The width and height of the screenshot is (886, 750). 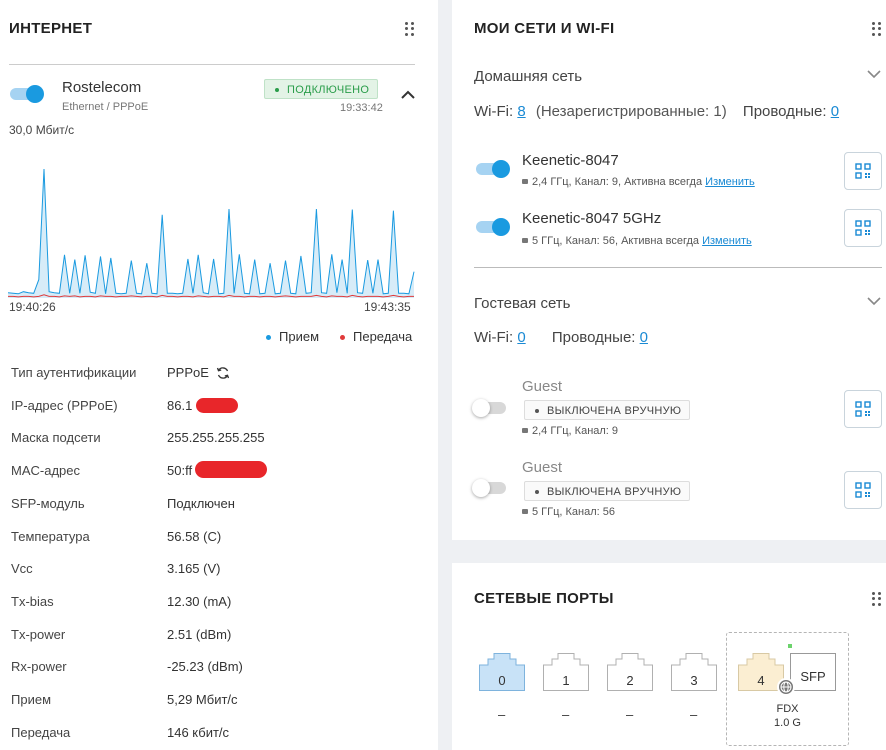 What do you see at coordinates (212, 64) in the screenshot?
I see `divider` at bounding box center [212, 64].